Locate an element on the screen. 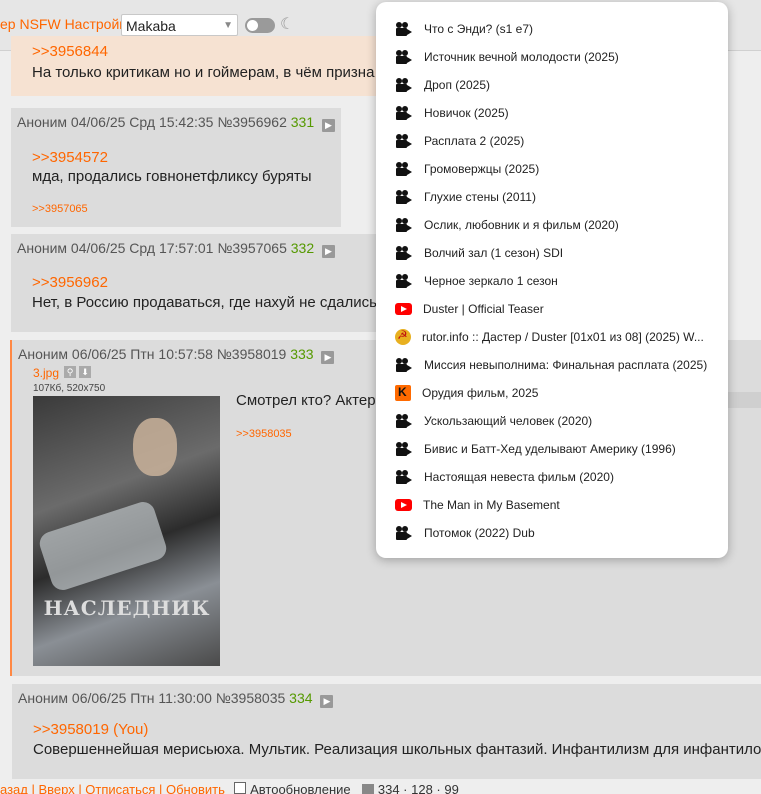  history-item: The Man in My Basement is located at coordinates (552, 505).